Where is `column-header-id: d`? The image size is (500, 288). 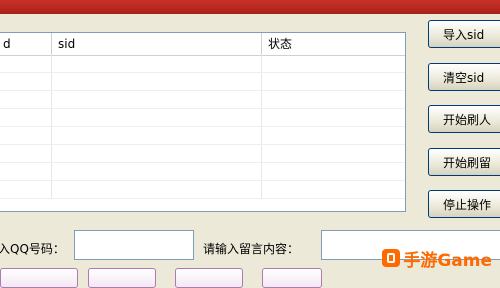
column-header-id: d is located at coordinates (26, 44).